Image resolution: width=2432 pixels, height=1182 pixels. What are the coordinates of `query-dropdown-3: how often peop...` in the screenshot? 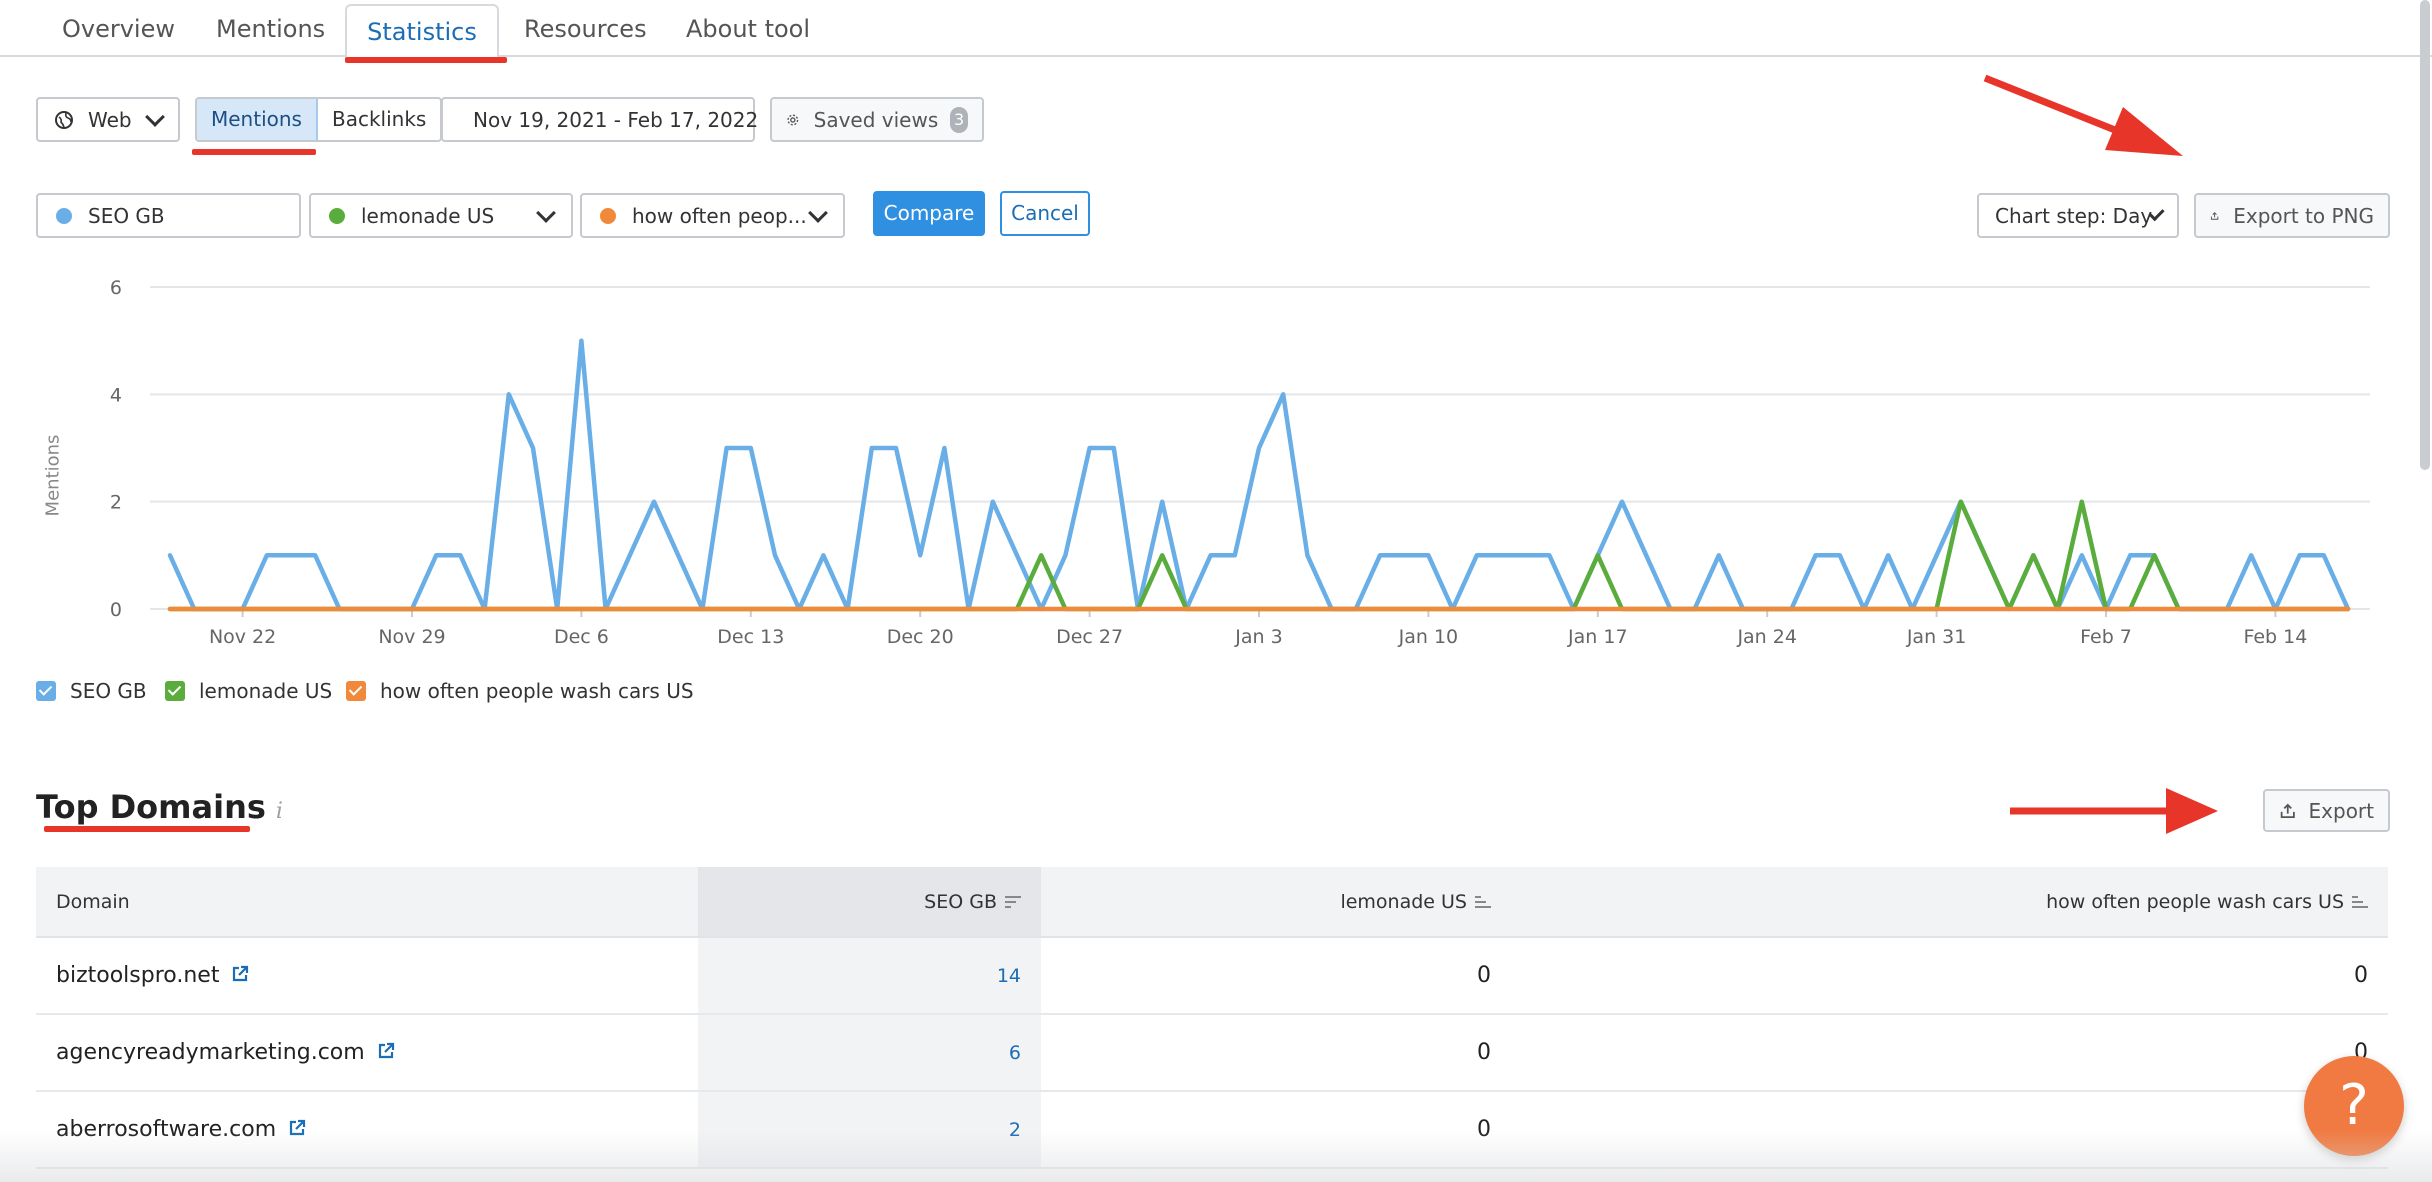 It's located at (712, 215).